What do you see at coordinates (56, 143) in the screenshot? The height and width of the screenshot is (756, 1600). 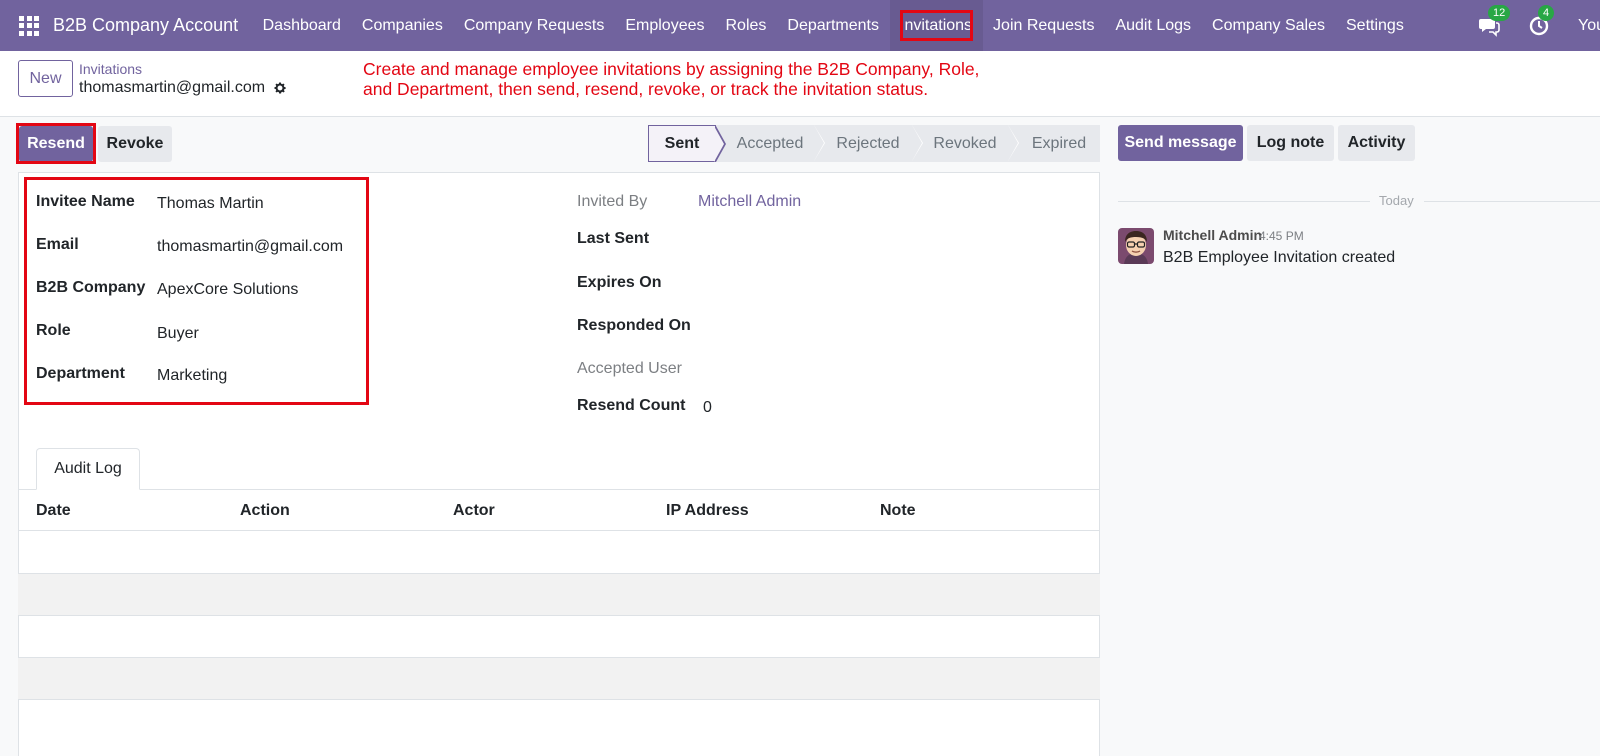 I see `resend-highlight-box` at bounding box center [56, 143].